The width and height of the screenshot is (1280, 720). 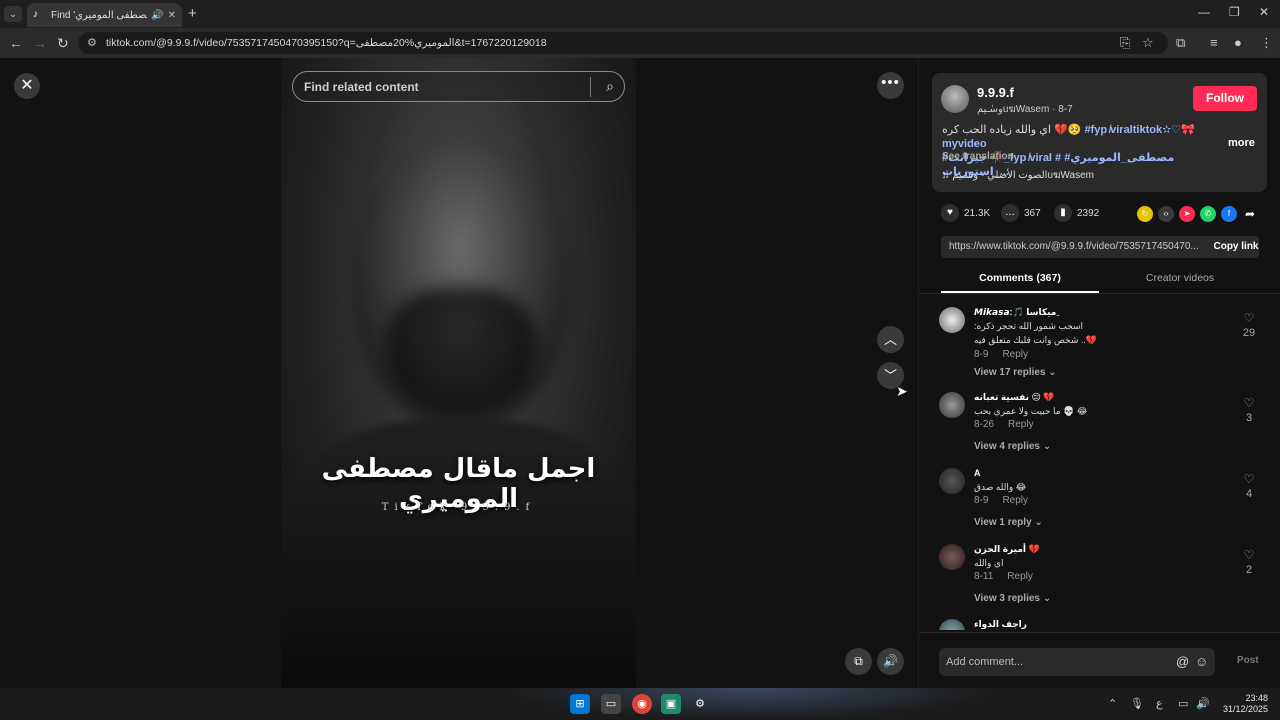 What do you see at coordinates (1007, 549) in the screenshot?
I see `comment-user: أميرة الحزن 💔` at bounding box center [1007, 549].